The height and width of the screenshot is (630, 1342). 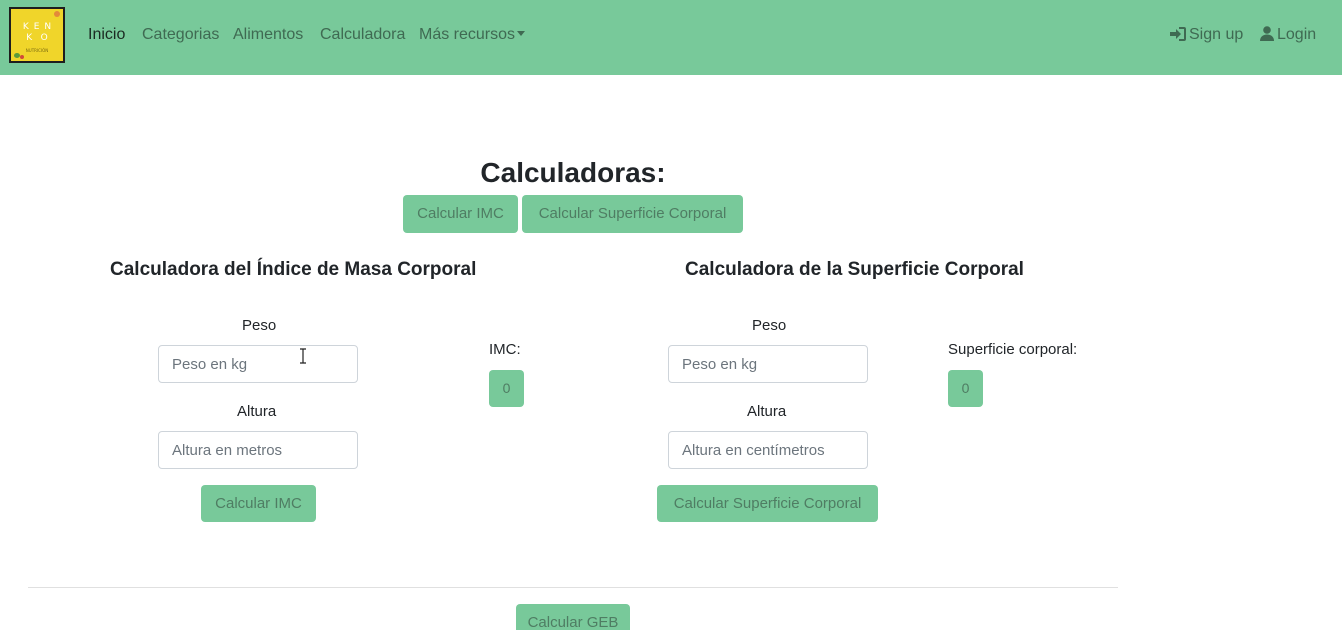 I want to click on section-divider, so click(x=573, y=587).